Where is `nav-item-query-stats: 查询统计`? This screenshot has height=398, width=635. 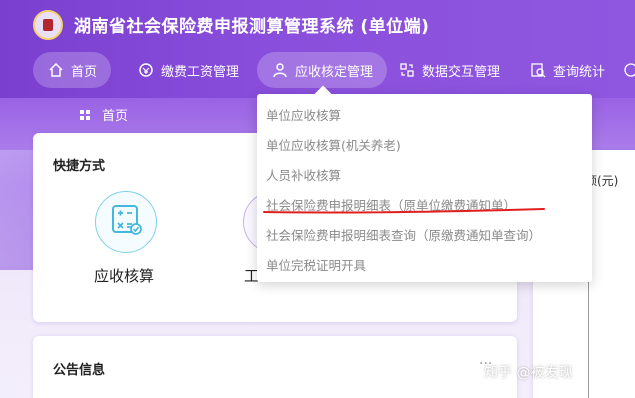
nav-item-query-stats: 查询统计 is located at coordinates (567, 70).